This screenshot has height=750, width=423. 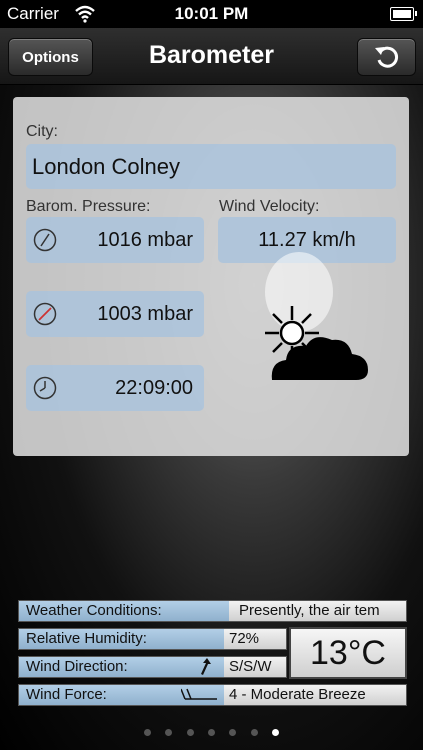 I want to click on wind-arrow-icon, so click(x=206, y=666).